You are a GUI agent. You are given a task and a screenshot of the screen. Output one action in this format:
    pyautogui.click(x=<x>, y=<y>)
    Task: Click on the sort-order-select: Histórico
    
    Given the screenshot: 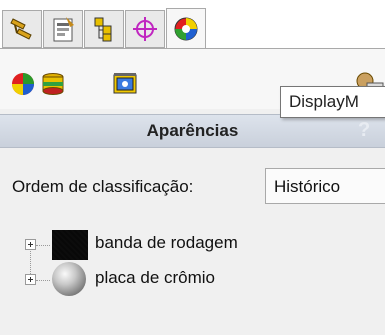 What is the action you would take?
    pyautogui.click(x=325, y=186)
    